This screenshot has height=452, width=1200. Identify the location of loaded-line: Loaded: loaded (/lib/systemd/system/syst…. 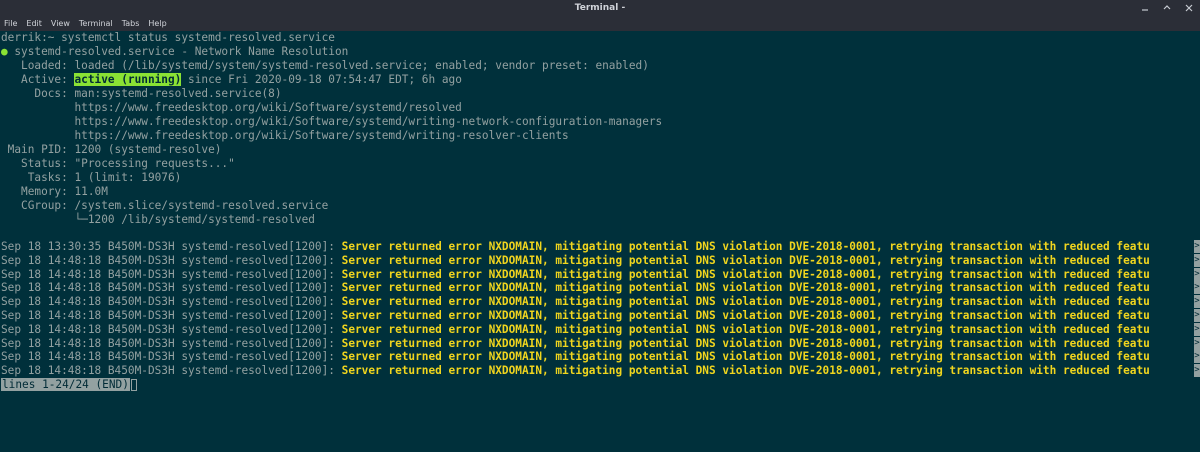
(325, 66).